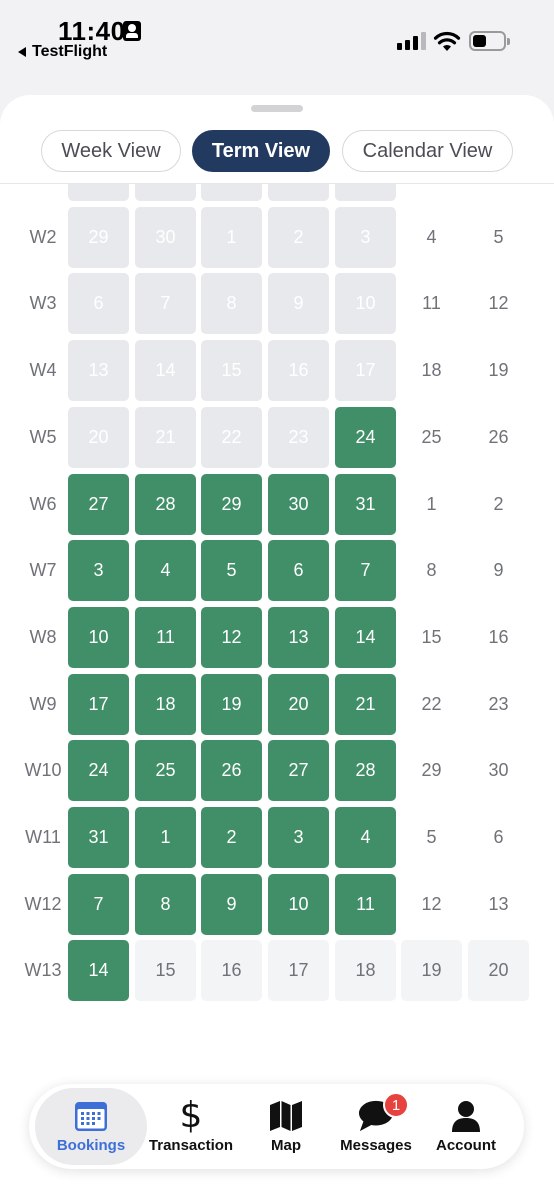 This screenshot has width=554, height=1200. What do you see at coordinates (298, 637) in the screenshot?
I see `booked-day-cell: 13` at bounding box center [298, 637].